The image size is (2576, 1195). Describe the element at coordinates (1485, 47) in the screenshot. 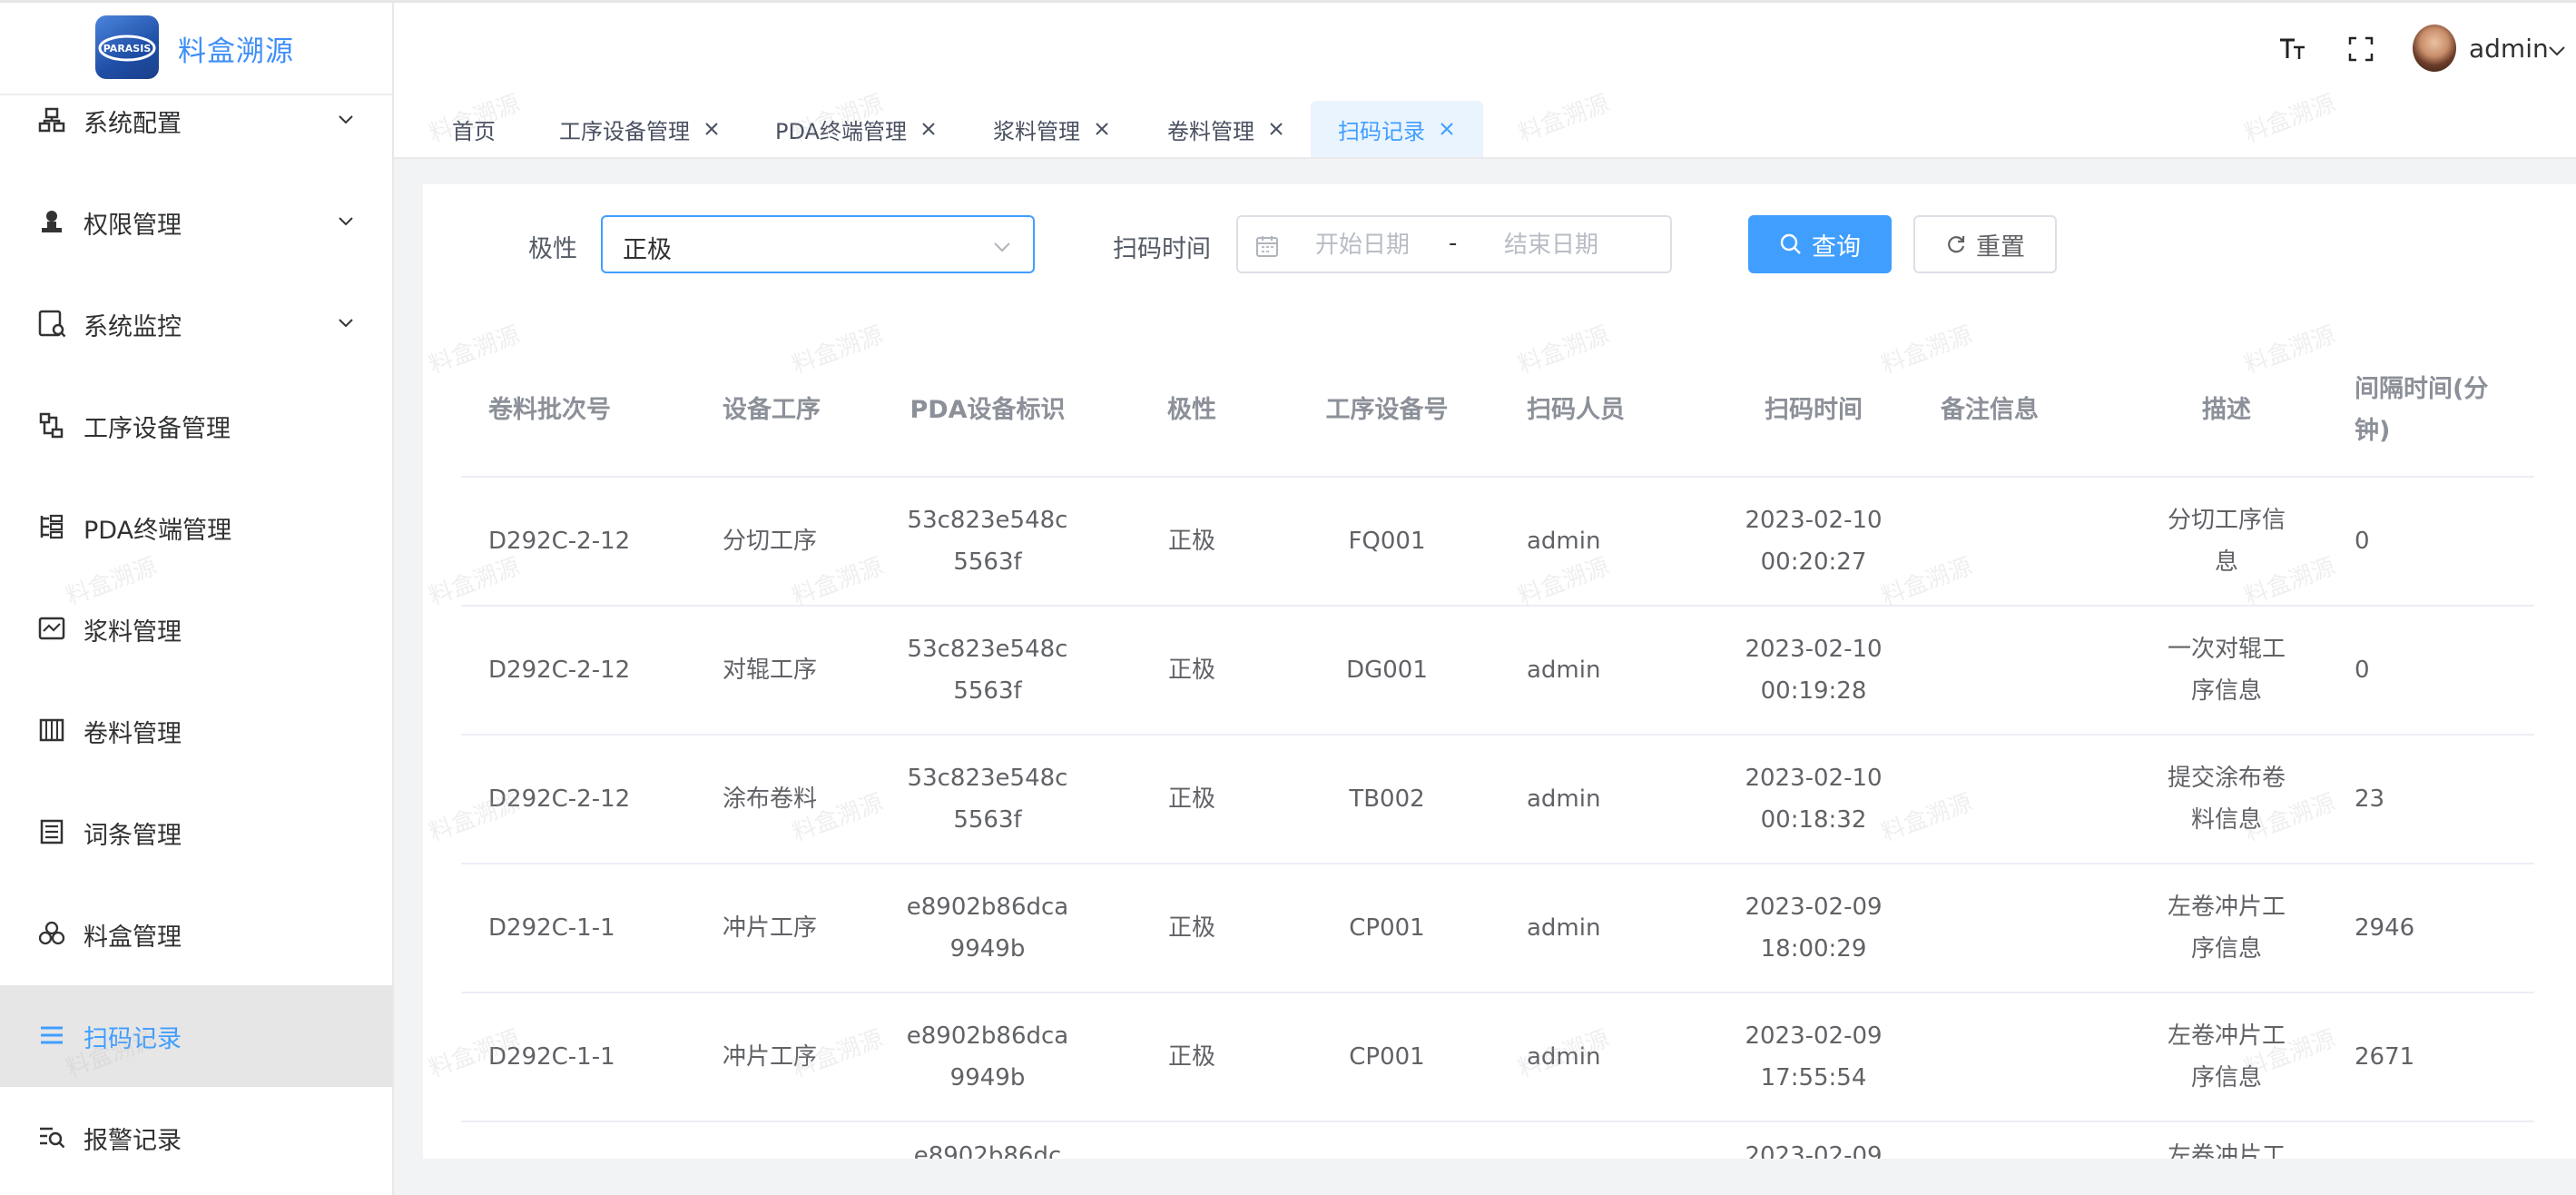

I see `top-header: admin` at that location.